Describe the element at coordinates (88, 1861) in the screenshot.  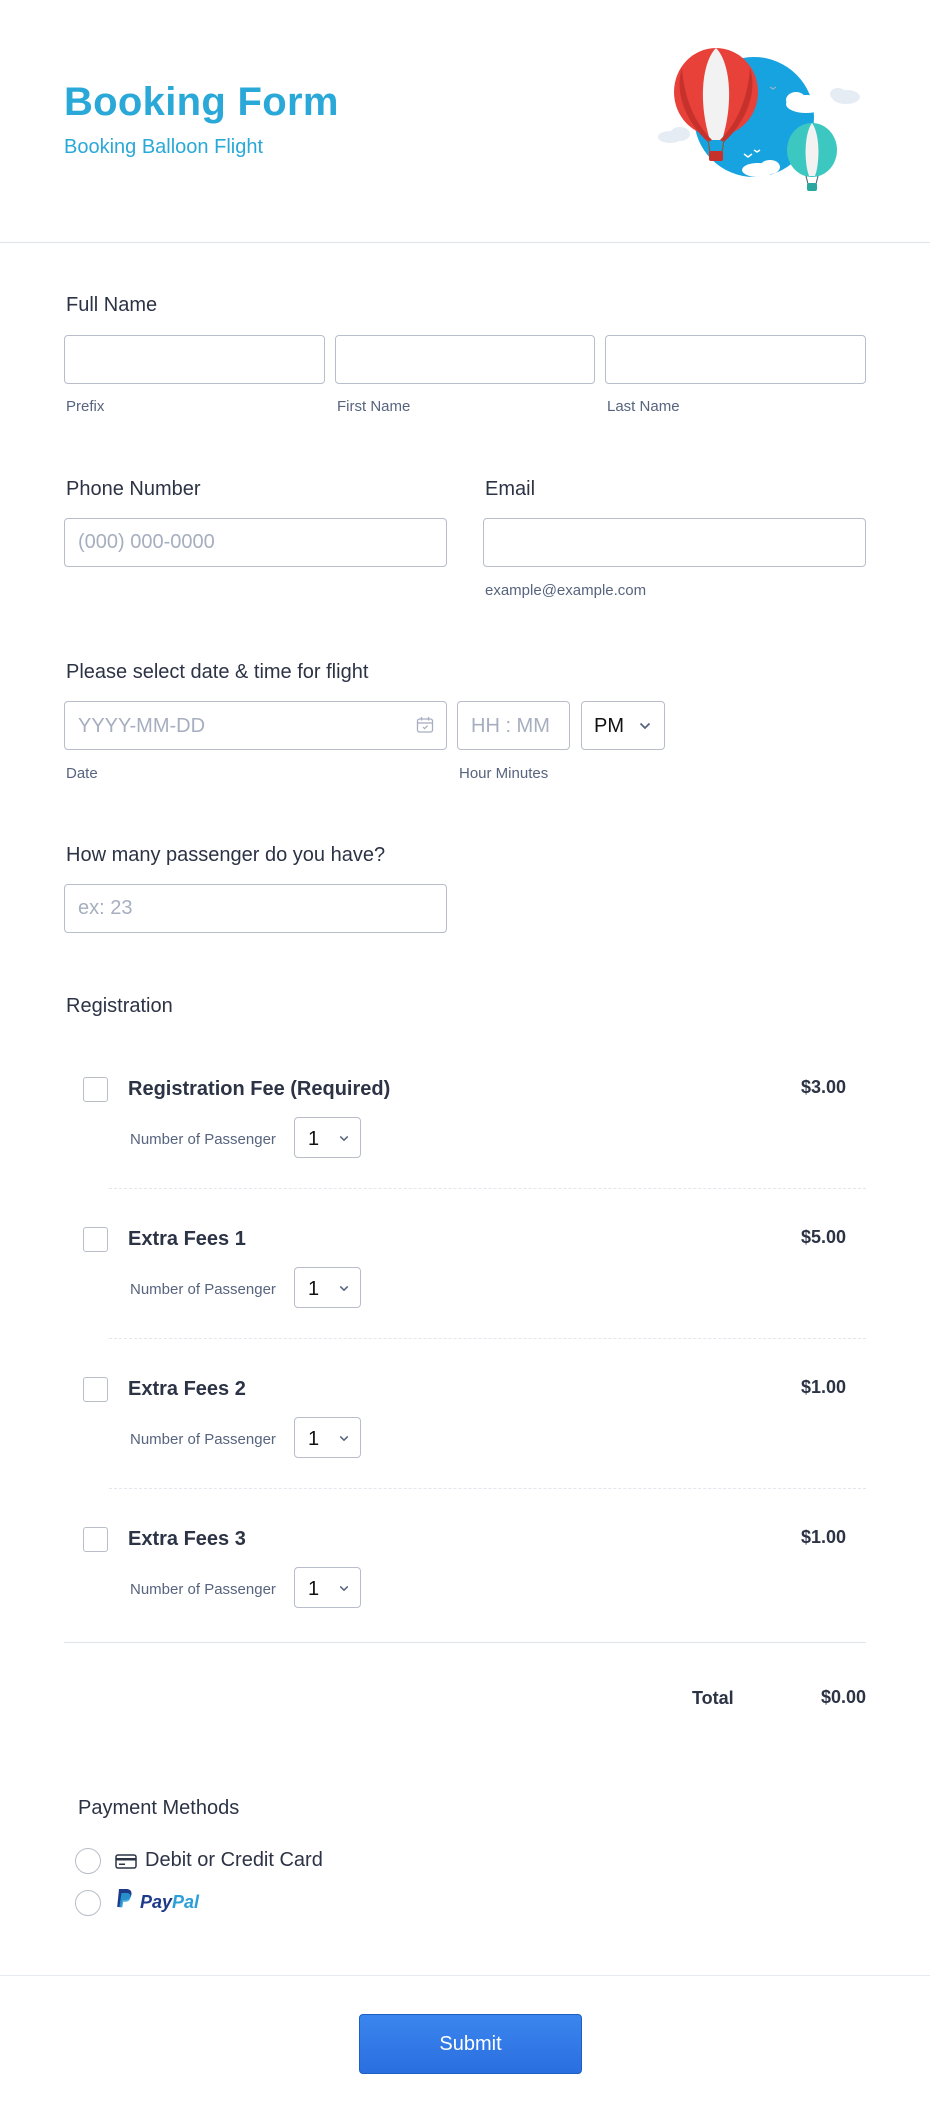
I see `radio-credit-card` at that location.